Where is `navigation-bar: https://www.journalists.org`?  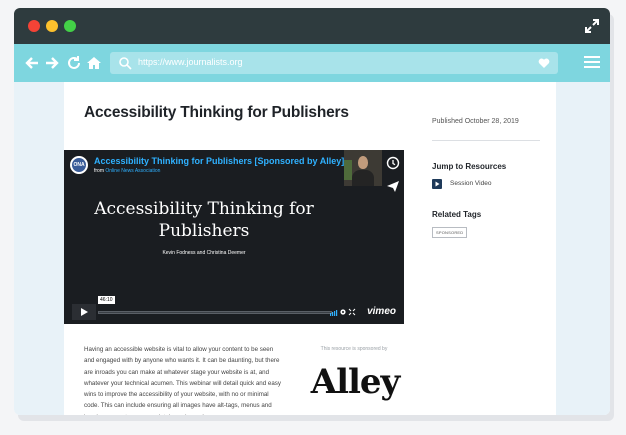
navigation-bar: https://www.journalists.org is located at coordinates (312, 63).